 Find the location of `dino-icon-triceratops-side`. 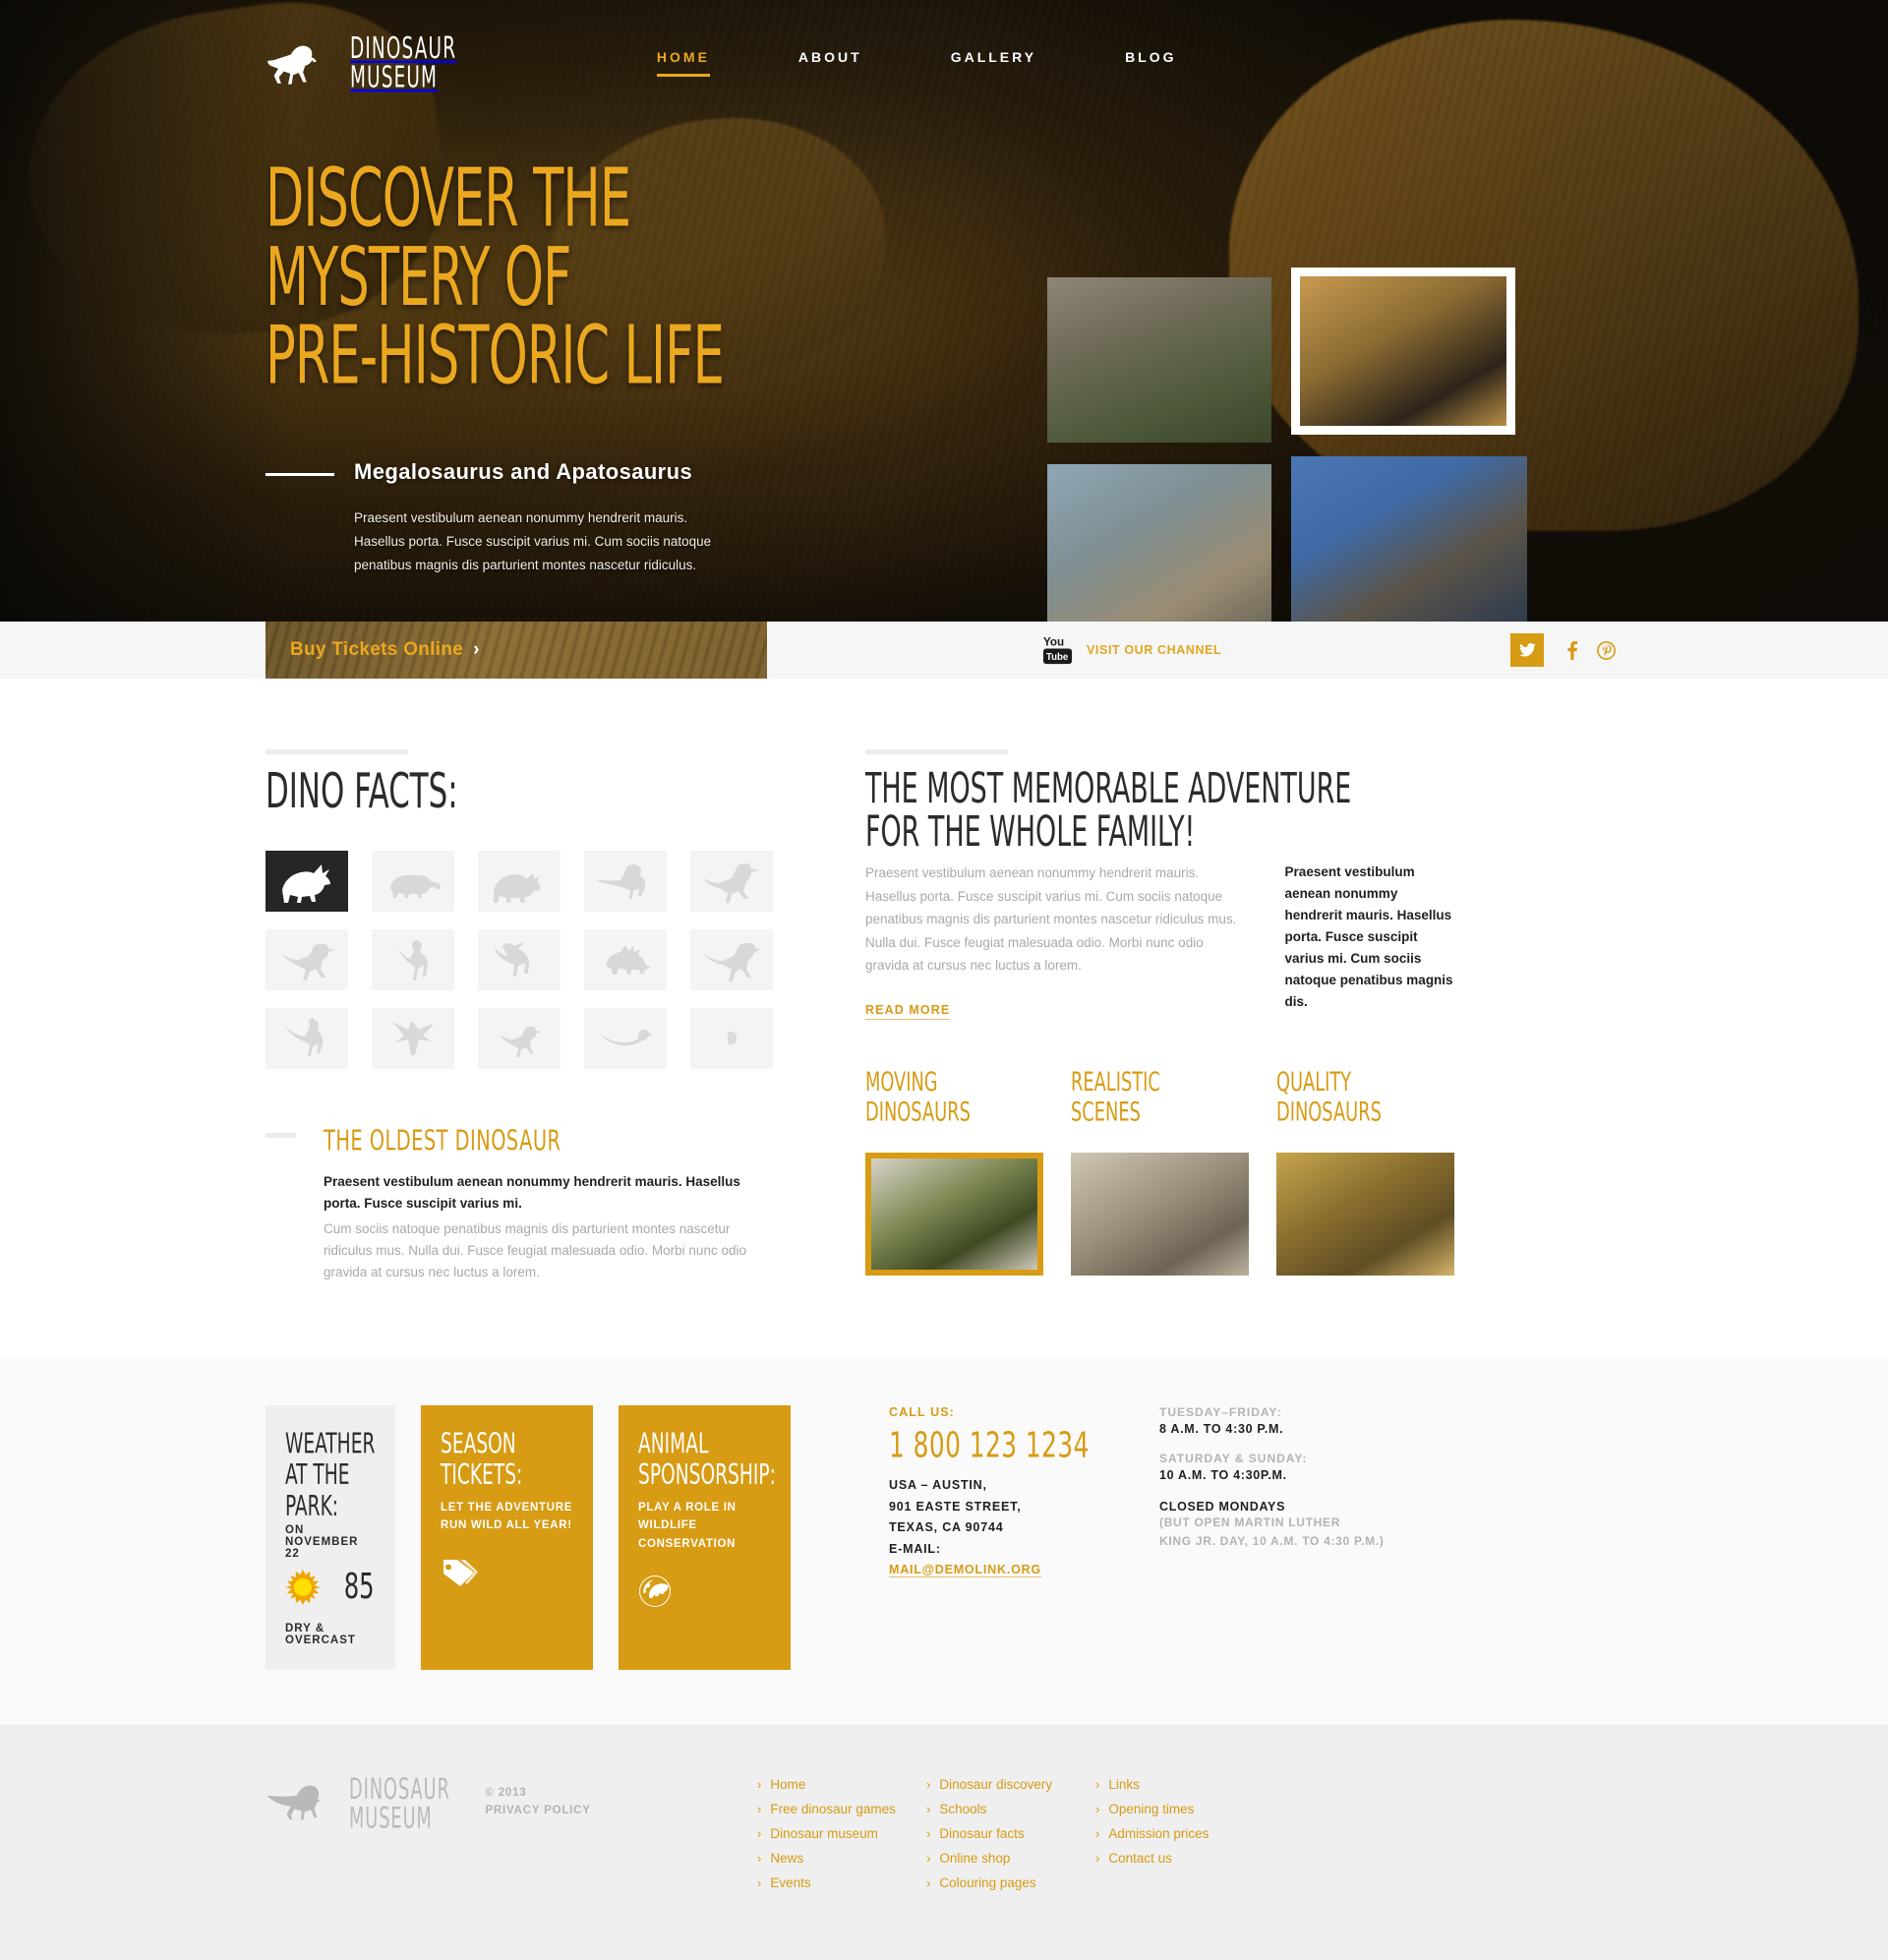

dino-icon-triceratops-side is located at coordinates (519, 881).